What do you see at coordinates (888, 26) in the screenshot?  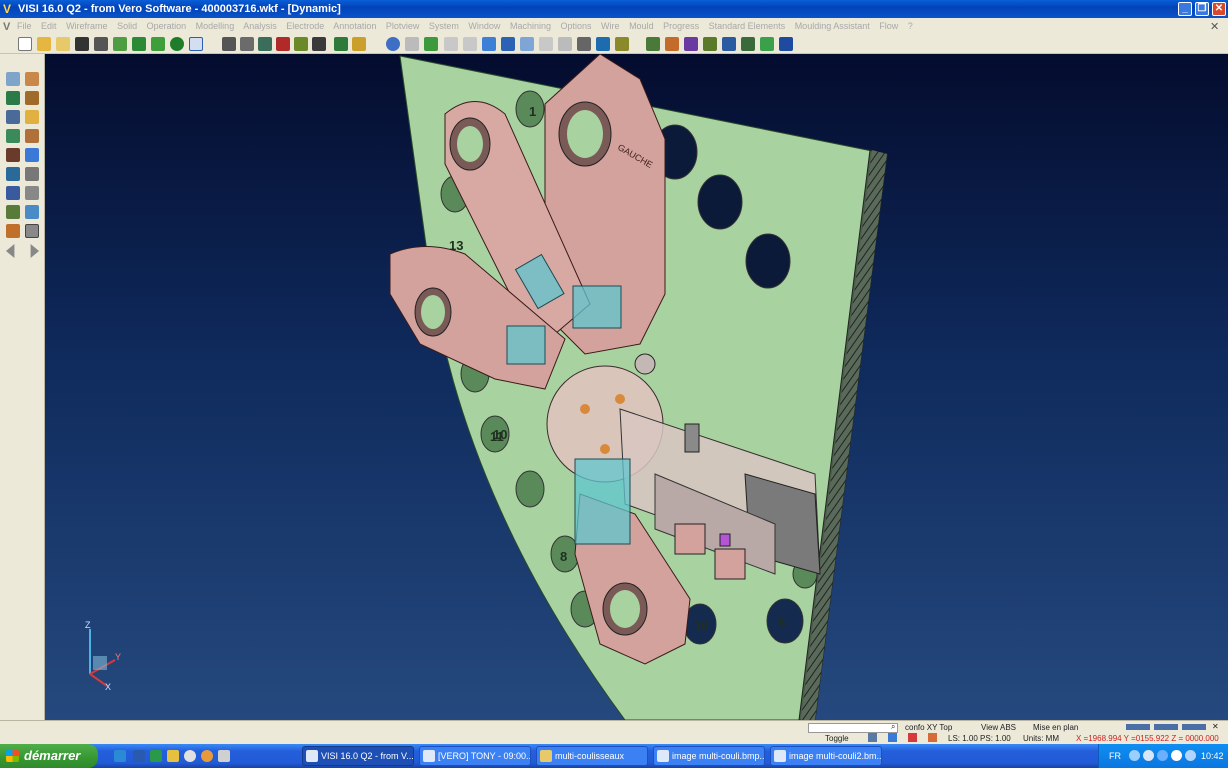 I see `menu-flow: Flow` at bounding box center [888, 26].